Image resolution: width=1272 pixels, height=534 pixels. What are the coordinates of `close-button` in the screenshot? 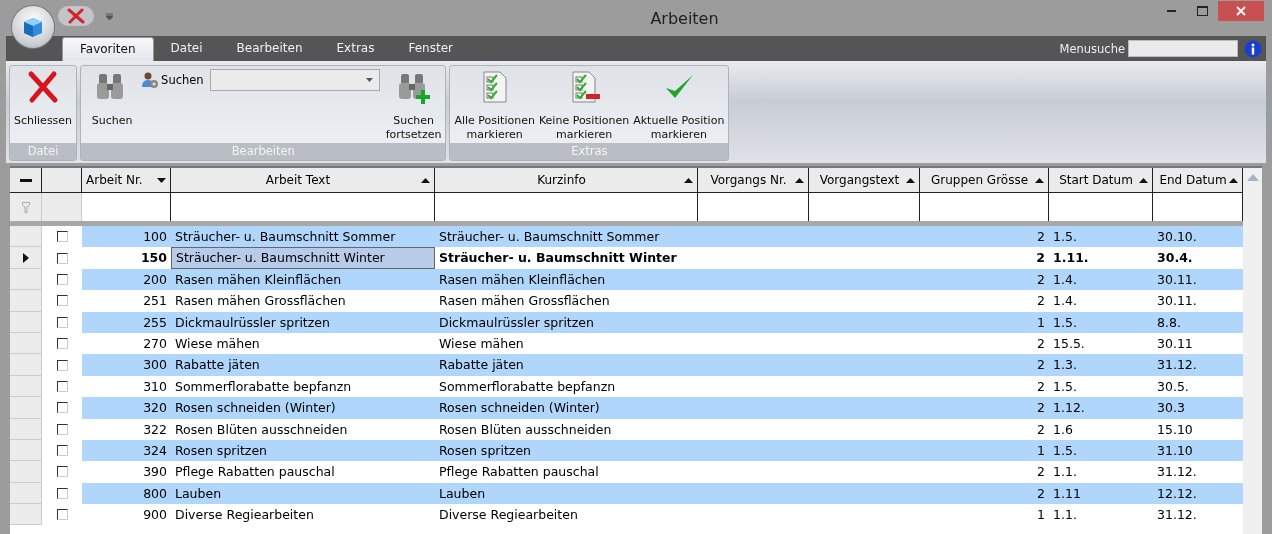 It's located at (1241, 11).